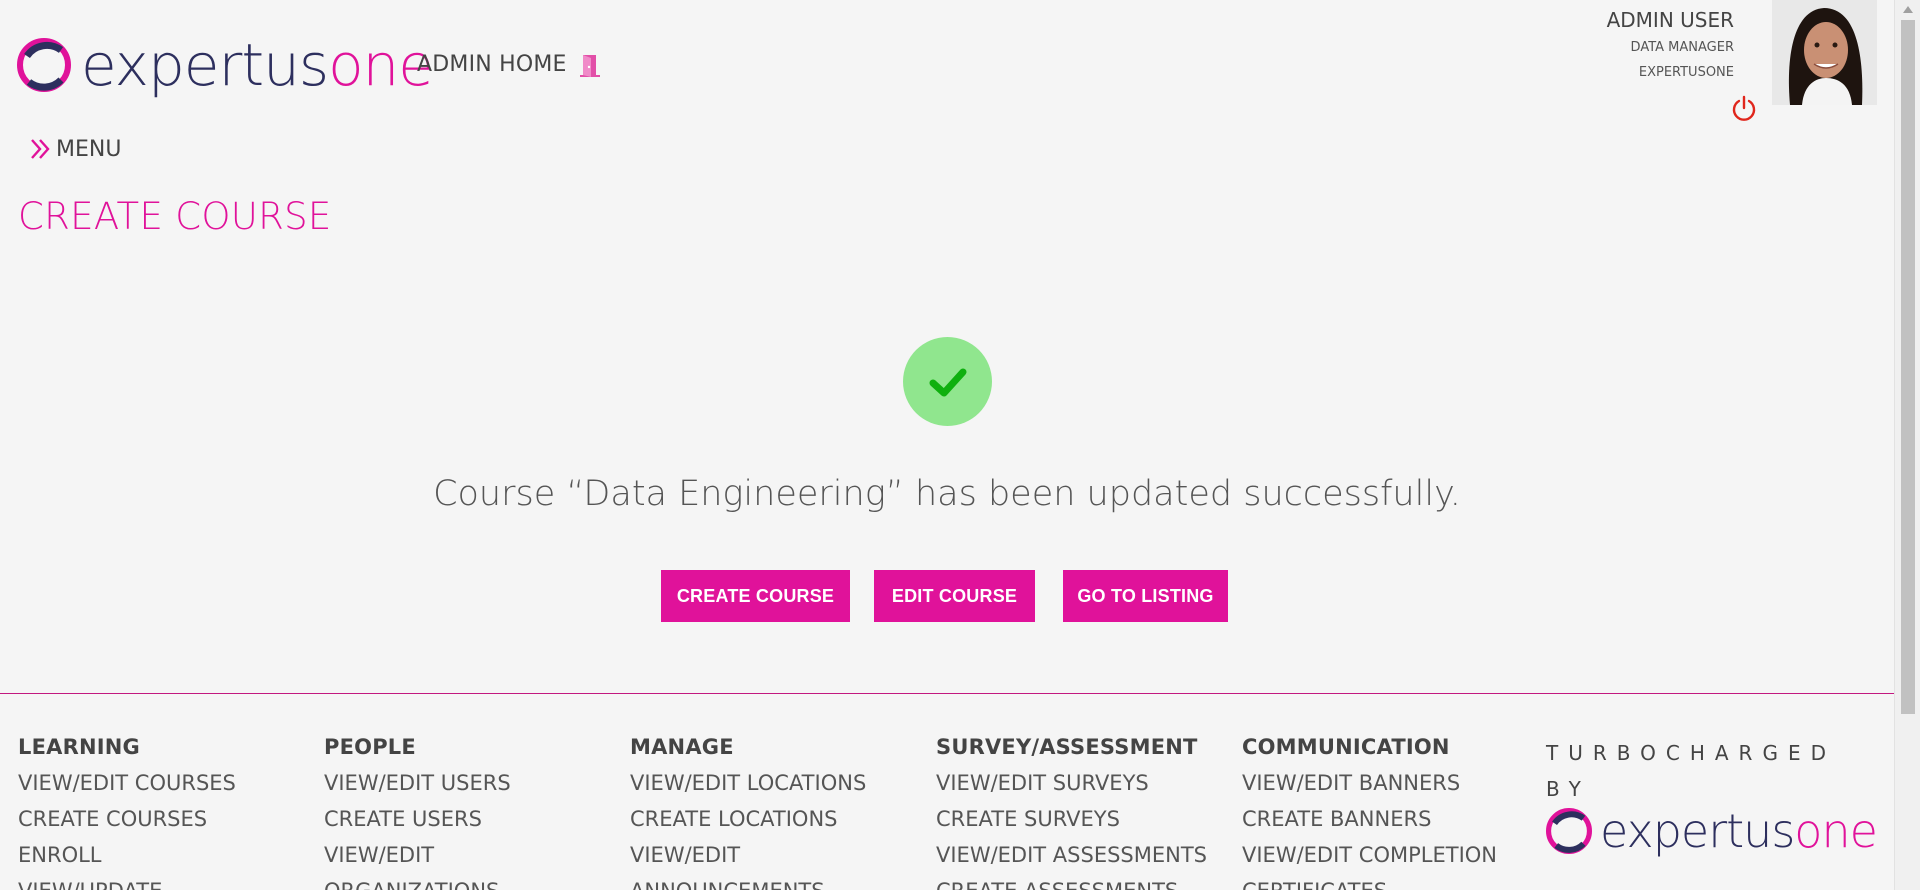  What do you see at coordinates (370, 747) in the screenshot?
I see `footer-heading: PEOPLE` at bounding box center [370, 747].